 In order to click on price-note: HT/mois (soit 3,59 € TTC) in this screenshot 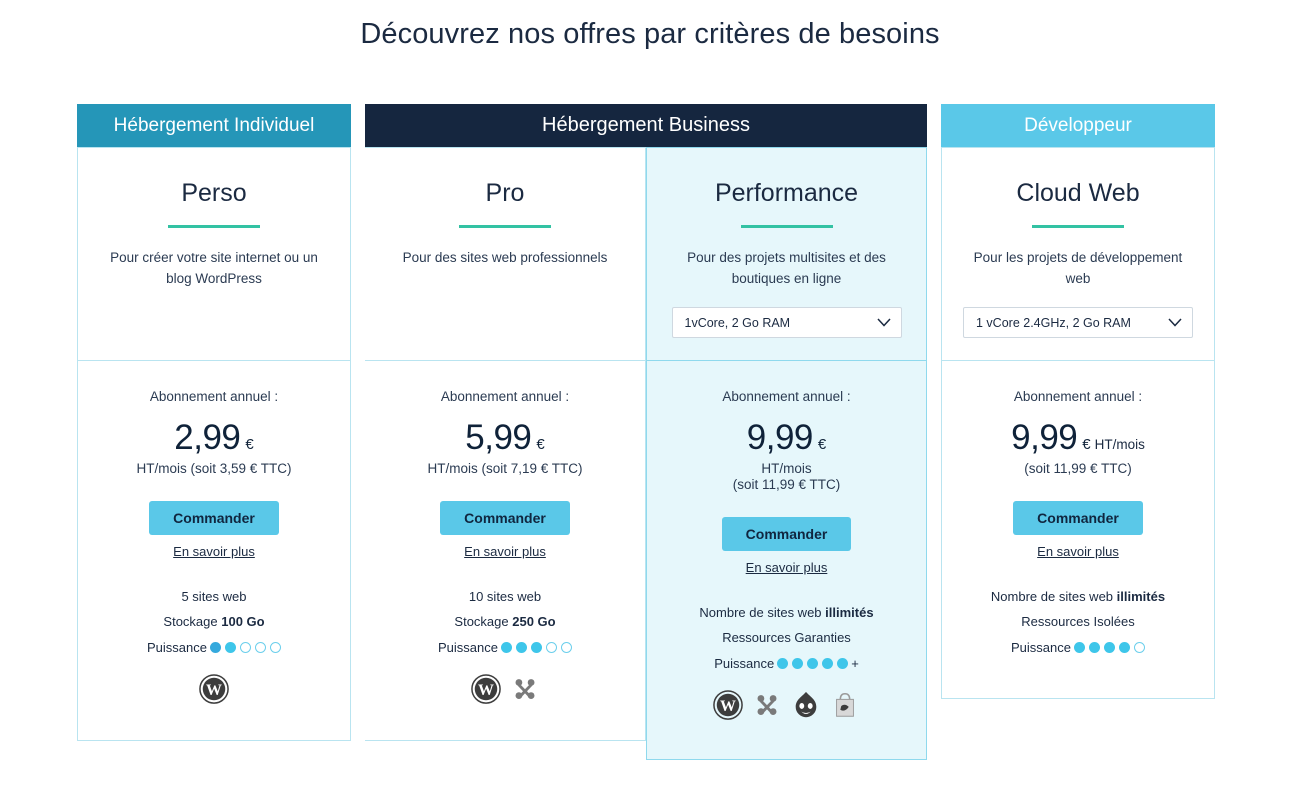, I will do `click(214, 468)`.